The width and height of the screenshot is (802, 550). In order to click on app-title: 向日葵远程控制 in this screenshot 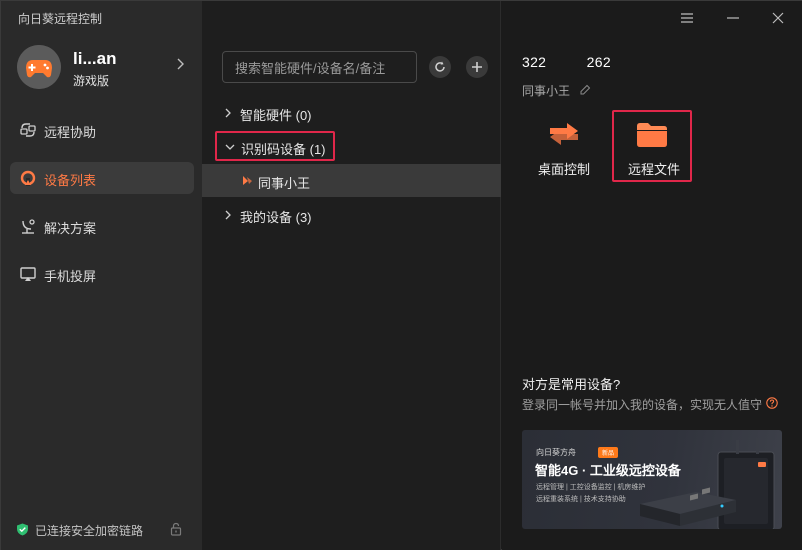, I will do `click(60, 19)`.